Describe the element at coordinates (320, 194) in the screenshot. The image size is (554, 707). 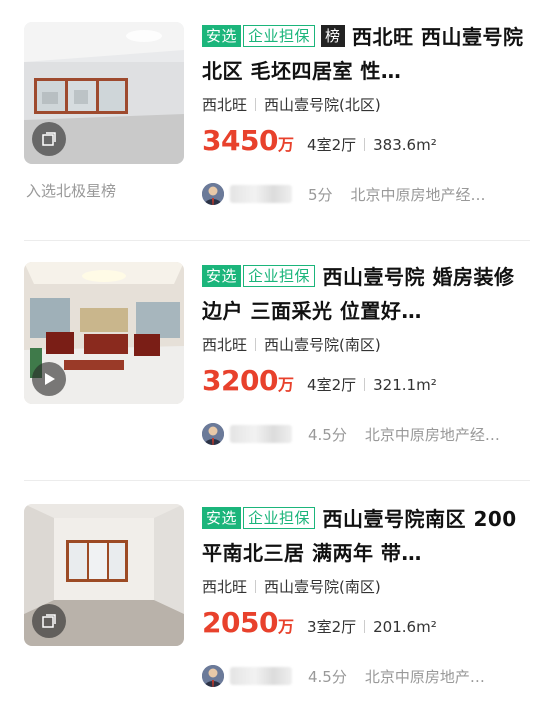
I see `agent-score: 5分` at that location.